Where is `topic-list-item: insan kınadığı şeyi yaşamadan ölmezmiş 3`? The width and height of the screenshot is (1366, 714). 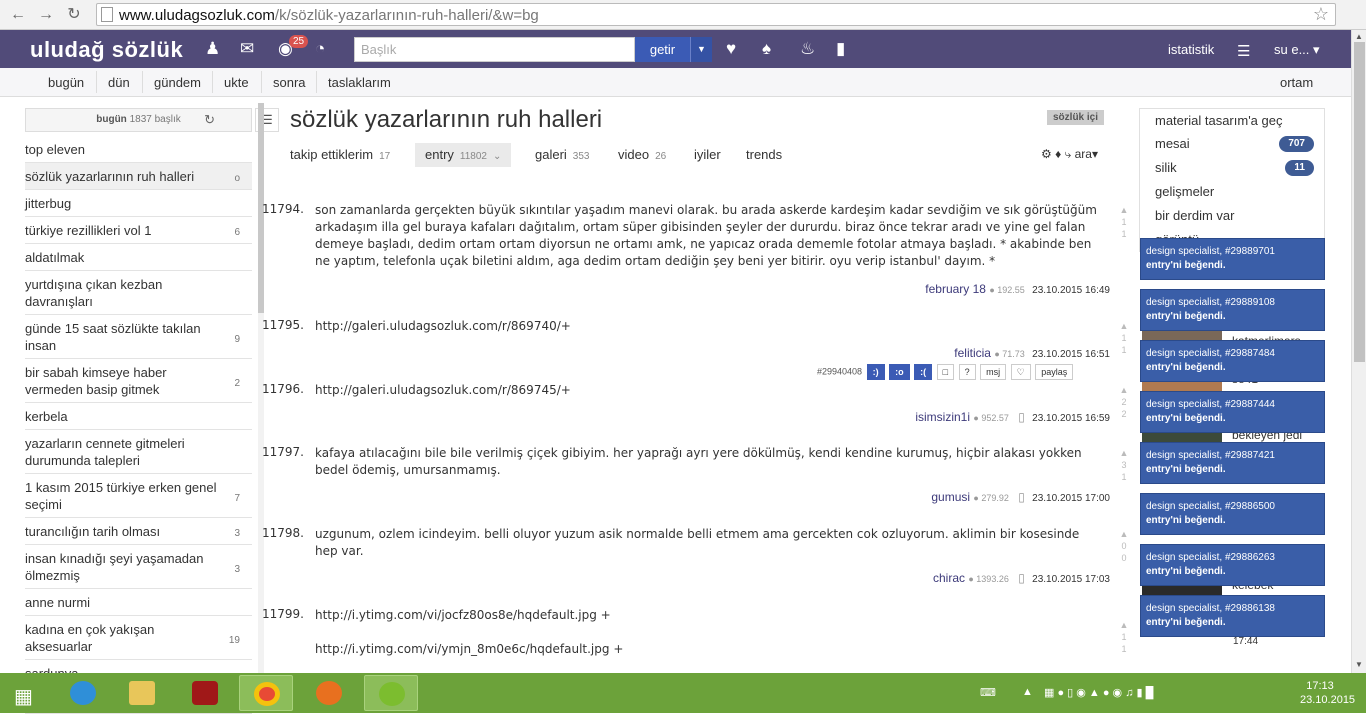
topic-list-item: insan kınadığı şeyi yaşamadan ölmezmiş 3 is located at coordinates (138, 567).